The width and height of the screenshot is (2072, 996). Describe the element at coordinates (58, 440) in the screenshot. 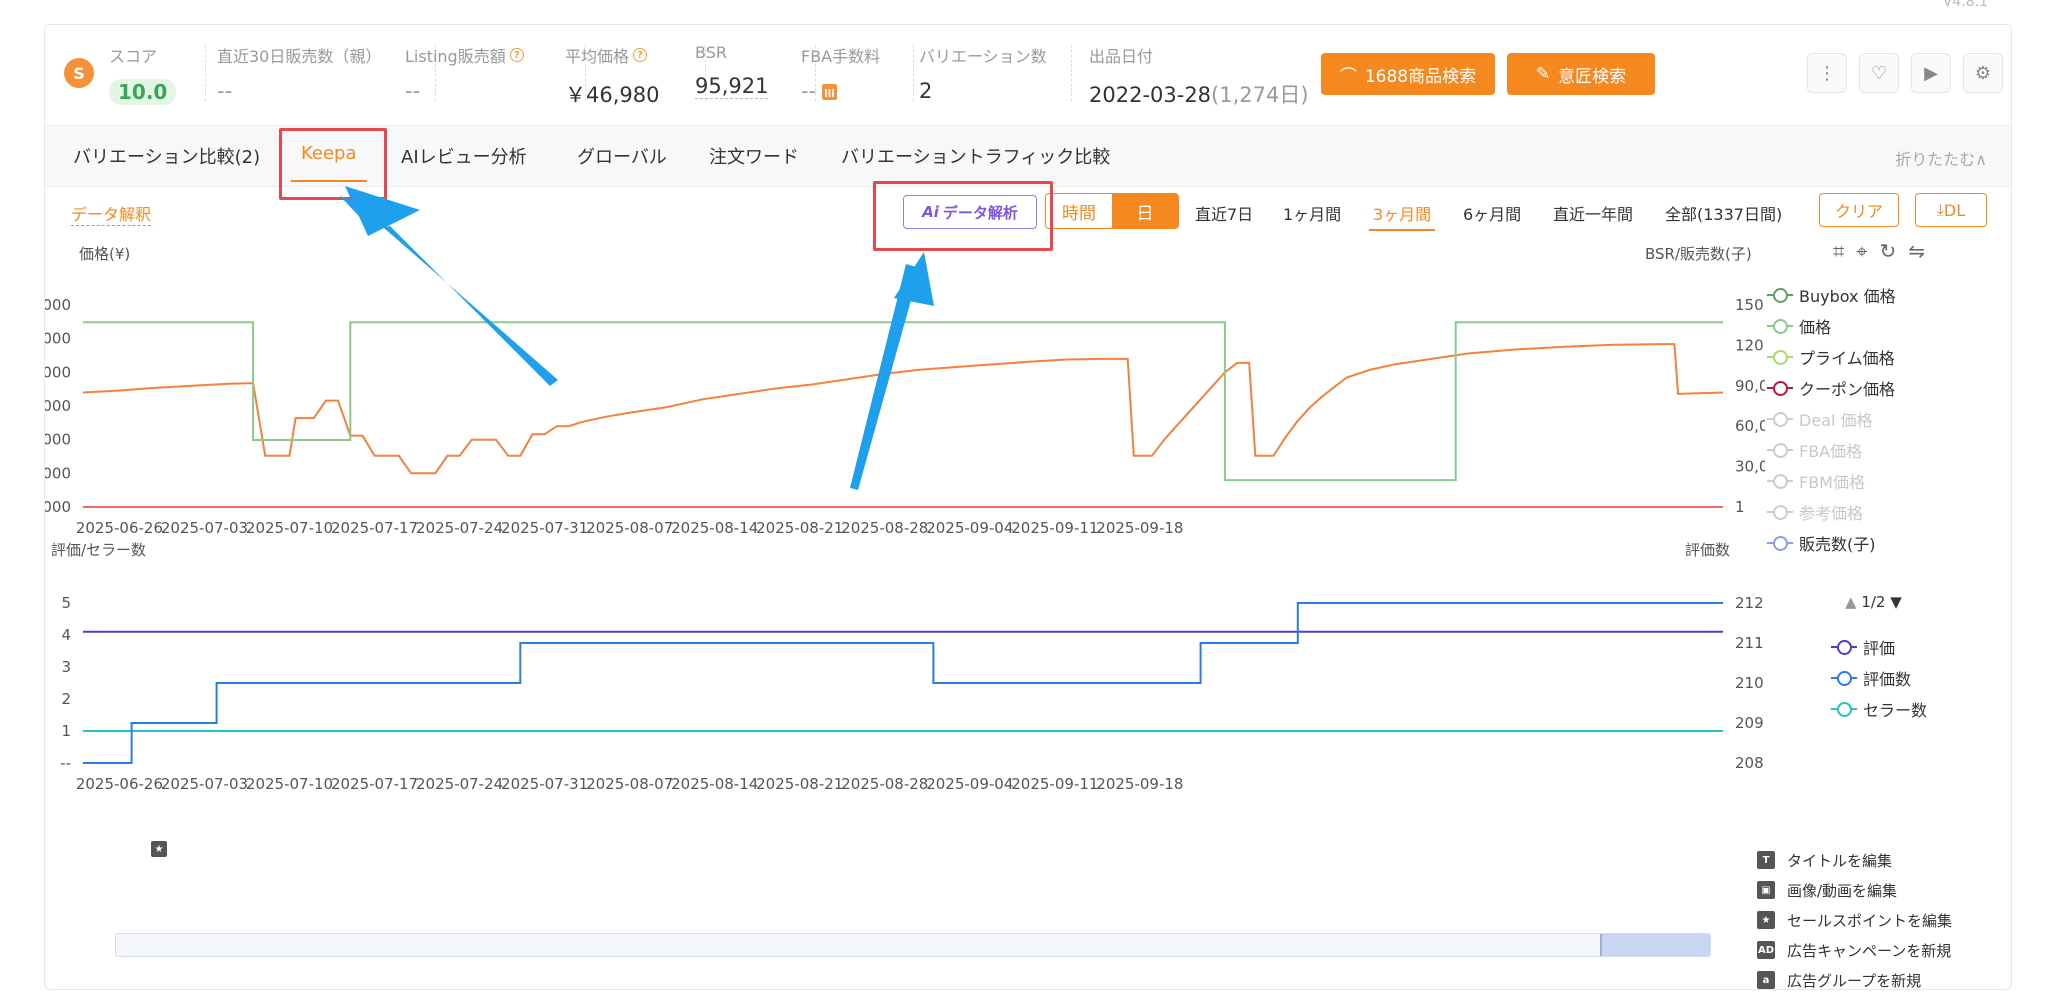

I see `y-tick-label: 40,000` at that location.